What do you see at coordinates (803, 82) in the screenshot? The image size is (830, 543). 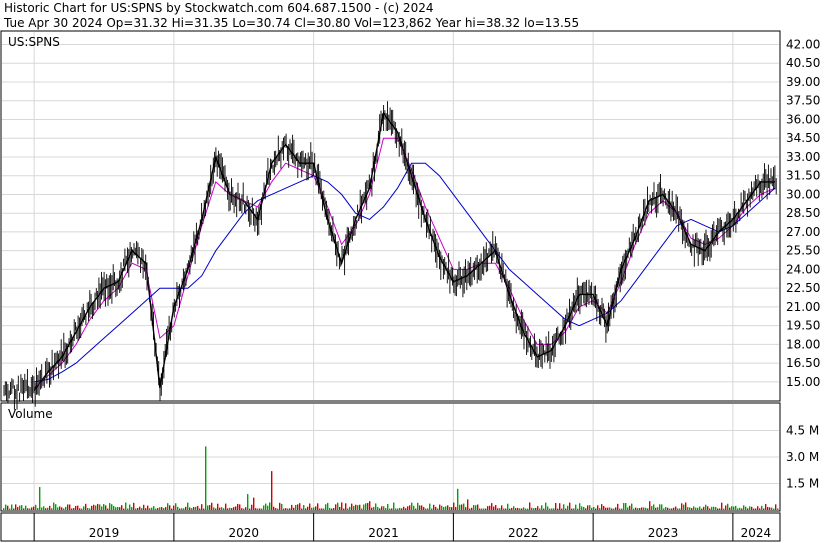 I see `price-tick-label: 39.00` at bounding box center [803, 82].